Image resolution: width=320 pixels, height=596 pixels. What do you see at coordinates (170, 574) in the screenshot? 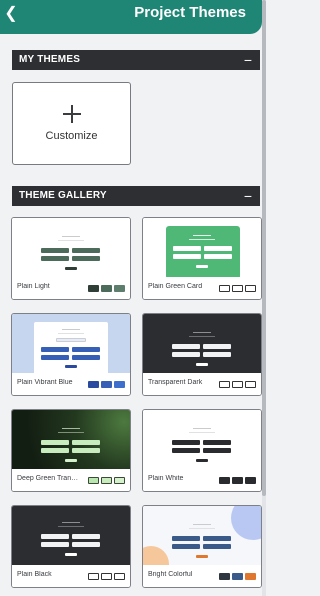
I see `theme-name: Bright Colorful` at bounding box center [170, 574].